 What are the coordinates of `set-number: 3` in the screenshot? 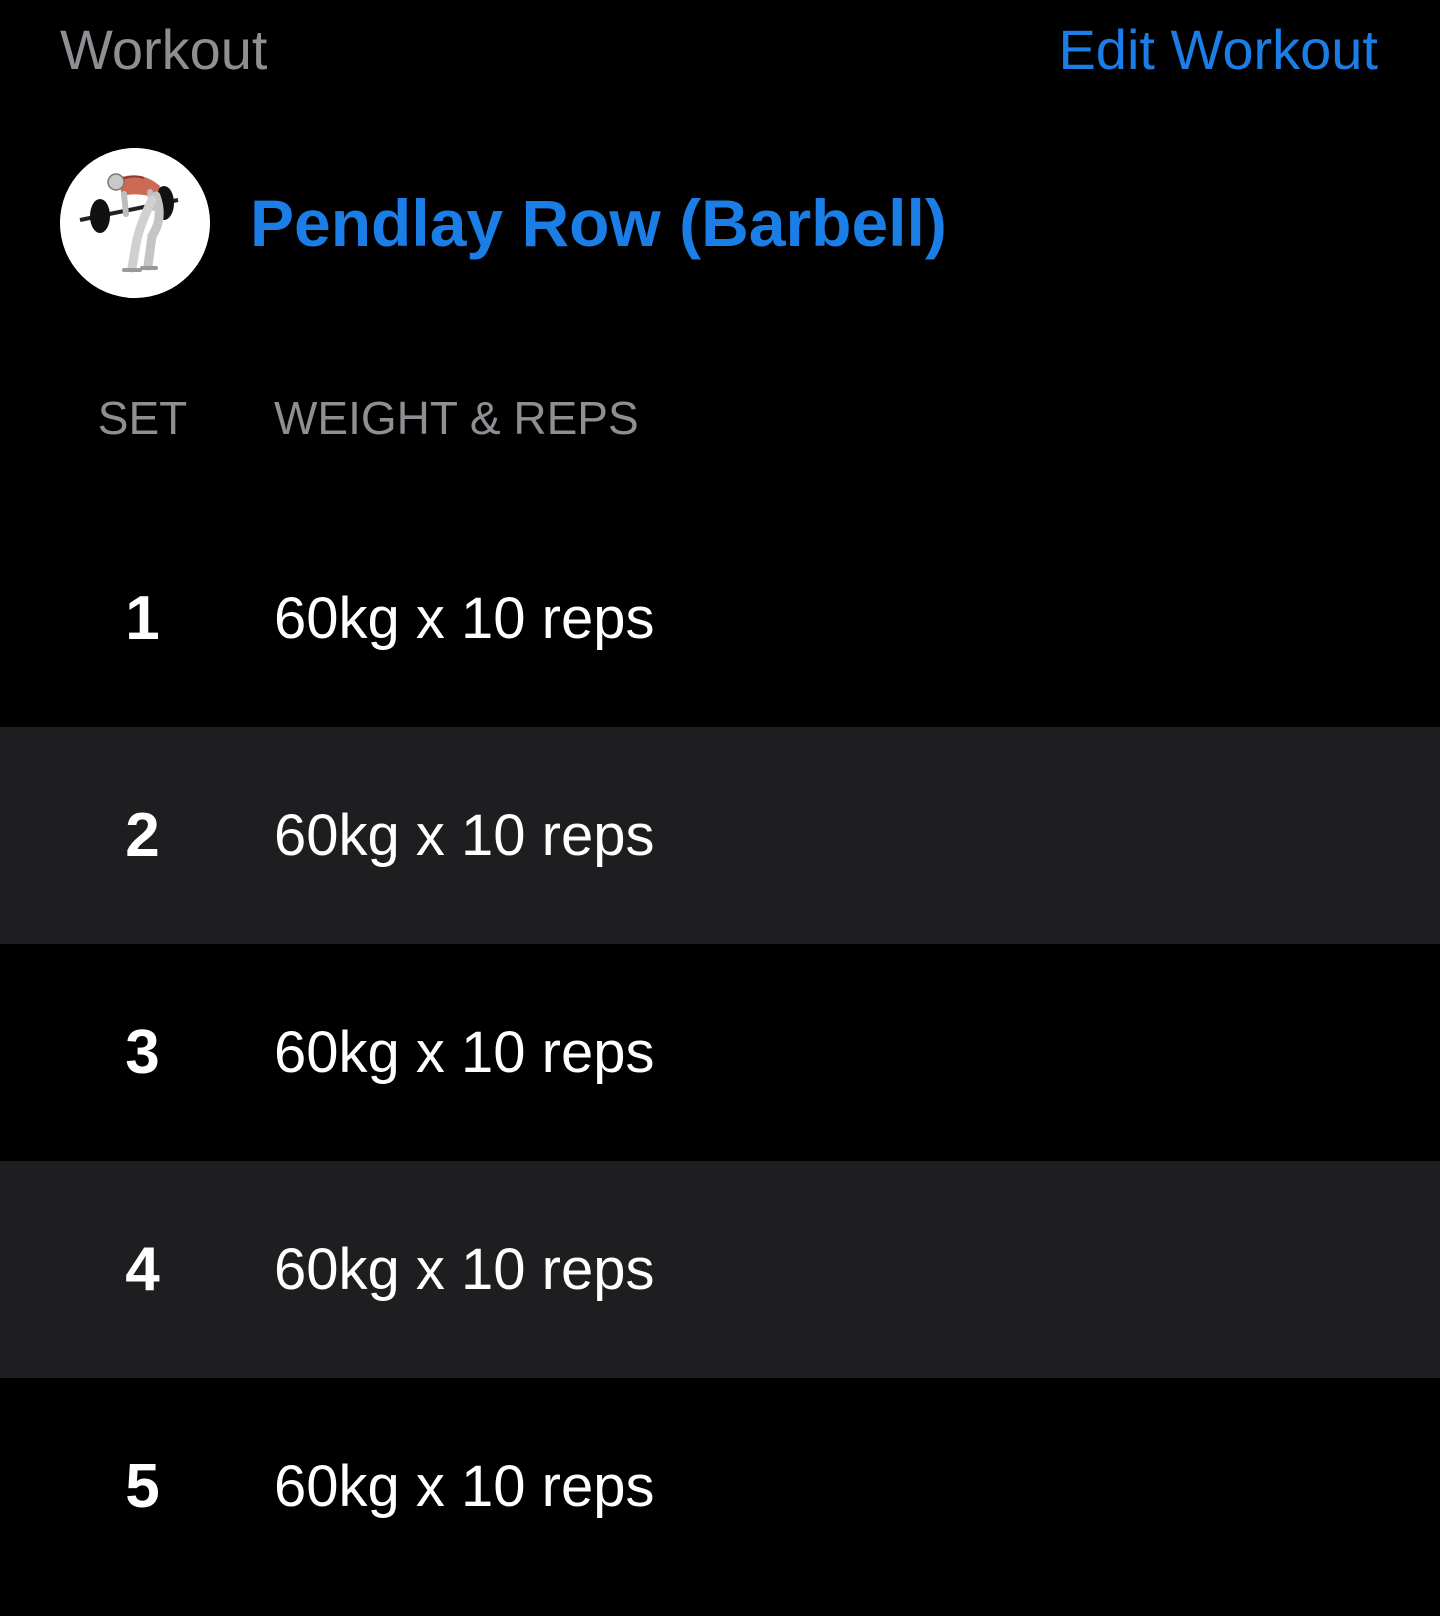 It's located at (142, 1052).